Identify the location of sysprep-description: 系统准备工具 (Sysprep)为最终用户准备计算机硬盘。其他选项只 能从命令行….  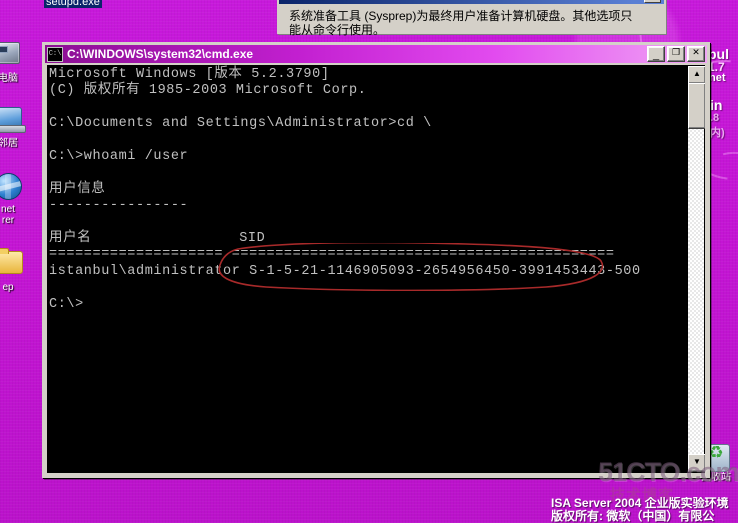
(461, 23).